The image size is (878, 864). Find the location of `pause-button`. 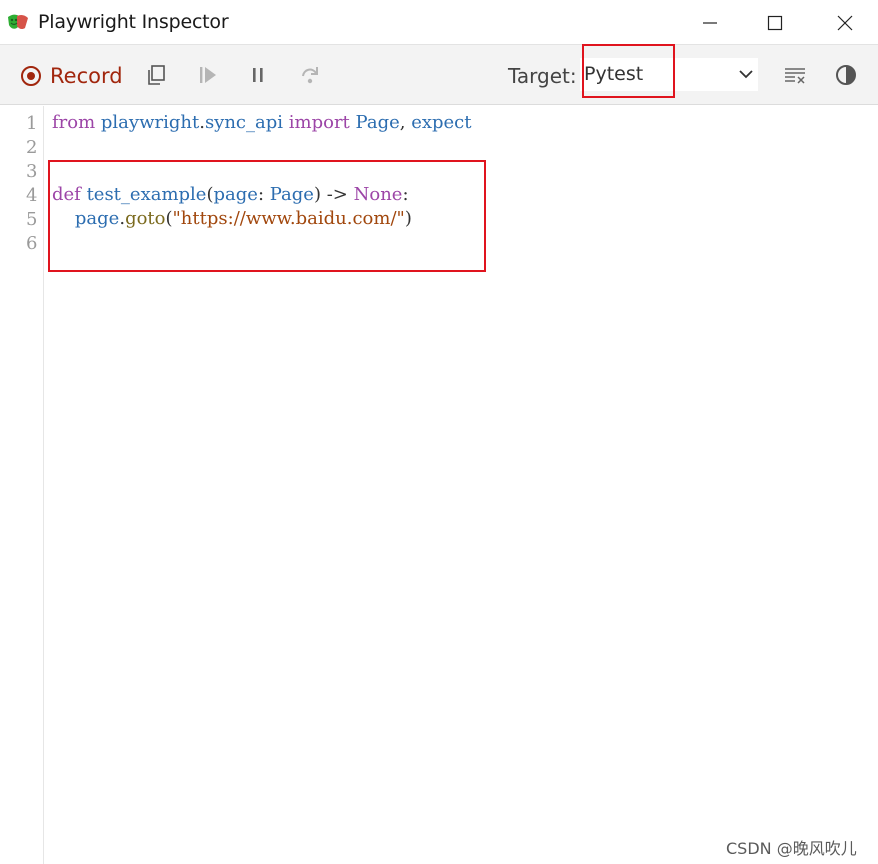

pause-button is located at coordinates (258, 75).